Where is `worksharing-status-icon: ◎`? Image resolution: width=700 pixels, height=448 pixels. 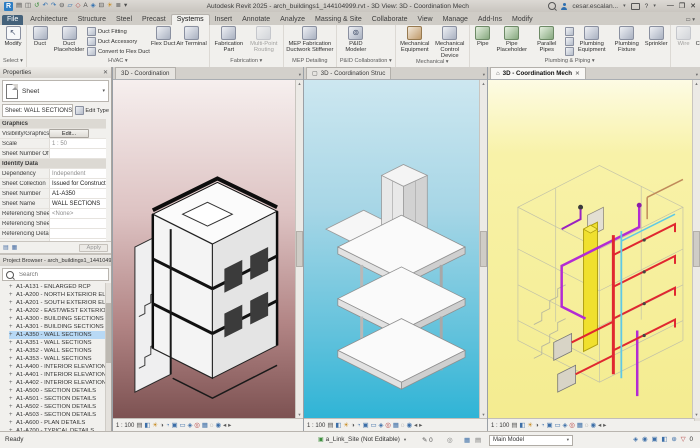
worksharing-status-icon: ◎ is located at coordinates (450, 440).